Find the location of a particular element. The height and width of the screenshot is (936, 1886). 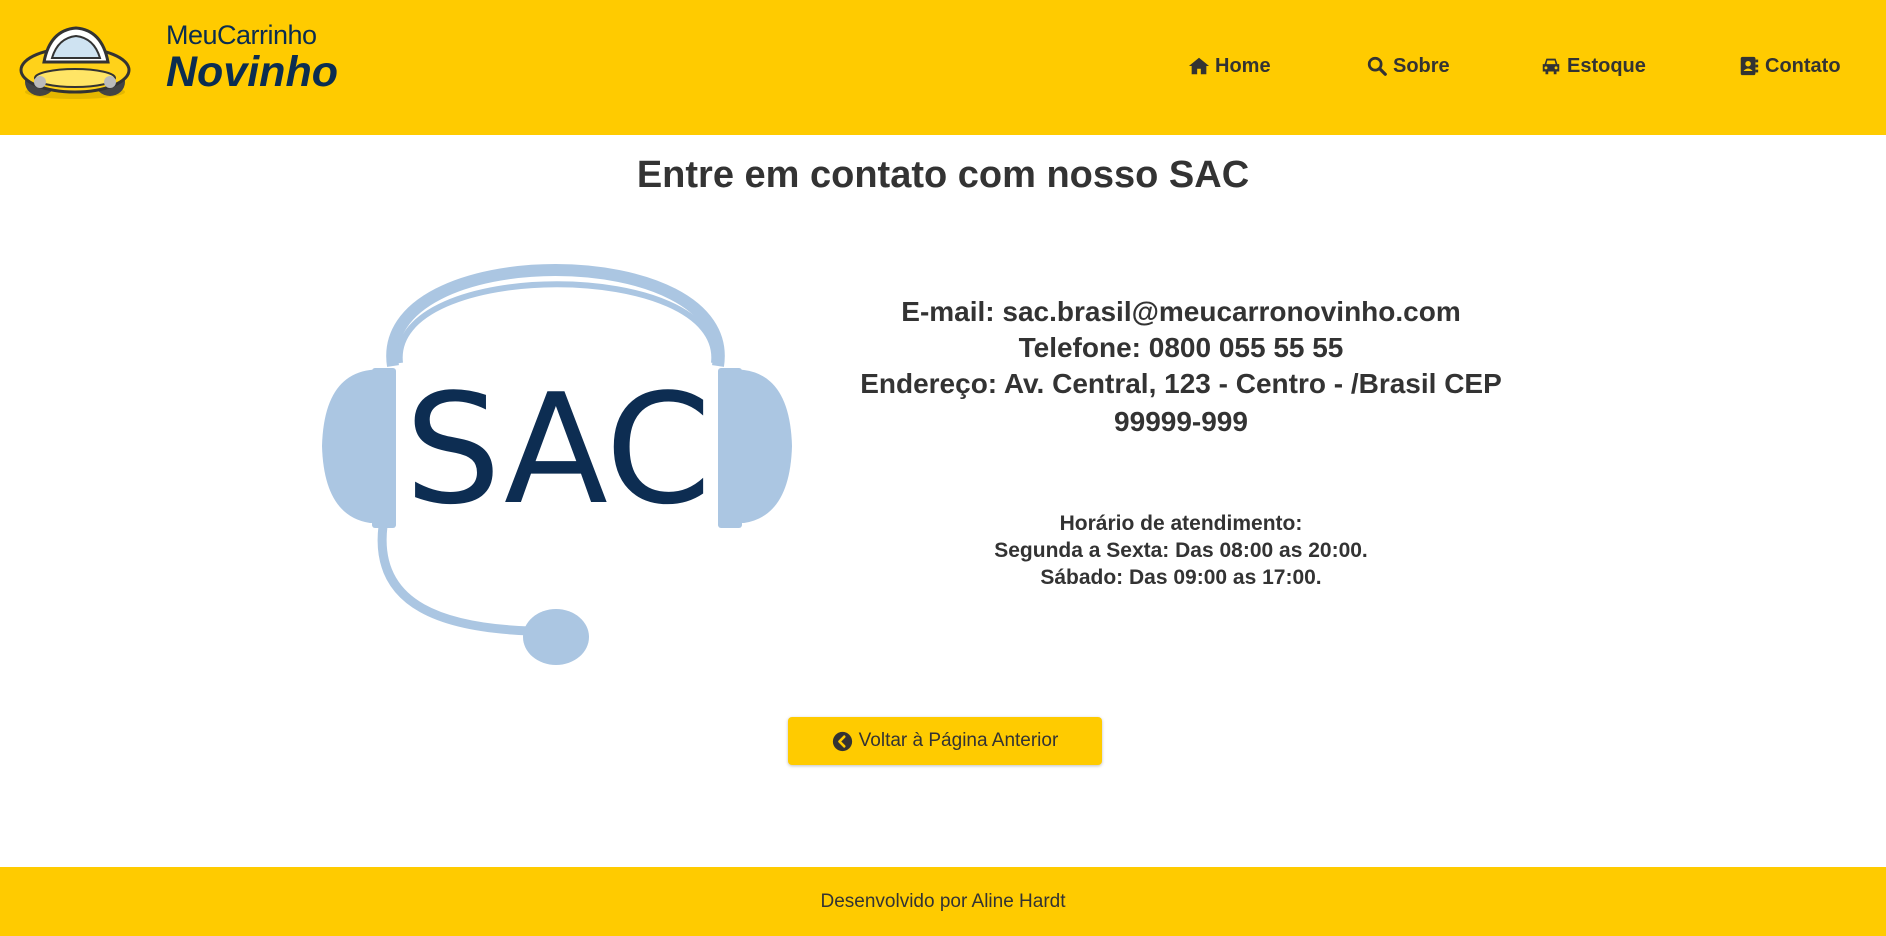

sac-illustration-text: SAC is located at coordinates (558, 449).